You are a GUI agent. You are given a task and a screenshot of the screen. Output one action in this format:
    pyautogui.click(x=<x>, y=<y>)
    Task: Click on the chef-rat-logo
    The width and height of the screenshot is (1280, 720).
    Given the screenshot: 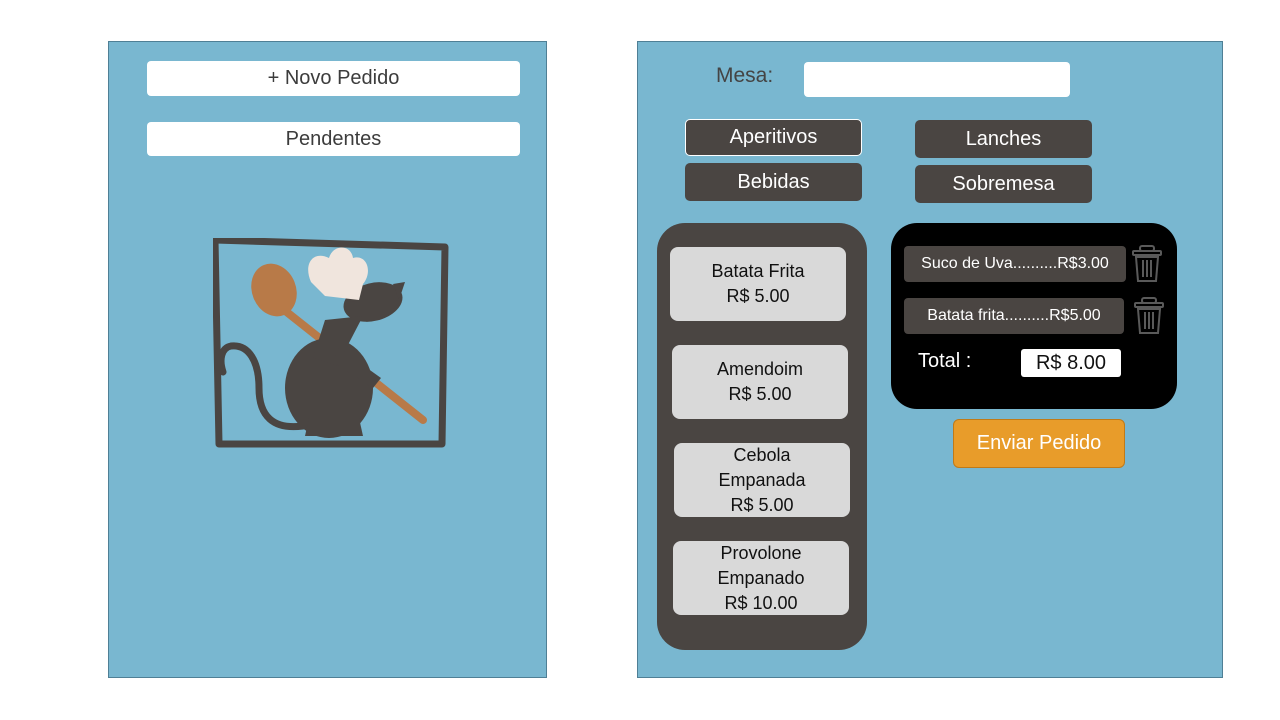 What is the action you would take?
    pyautogui.click(x=331, y=343)
    